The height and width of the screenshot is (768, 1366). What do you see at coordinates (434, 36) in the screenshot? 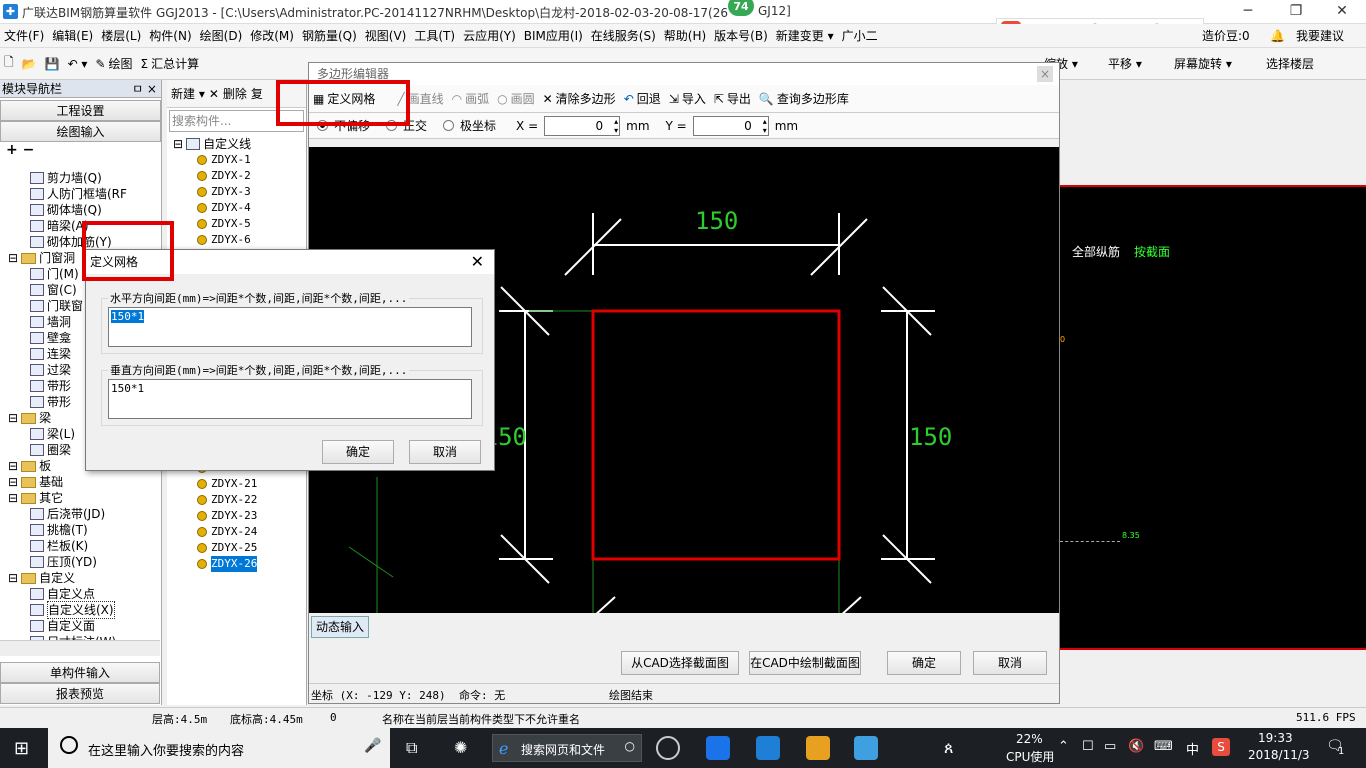
I see `menu-item: 工具(T)` at bounding box center [434, 36].